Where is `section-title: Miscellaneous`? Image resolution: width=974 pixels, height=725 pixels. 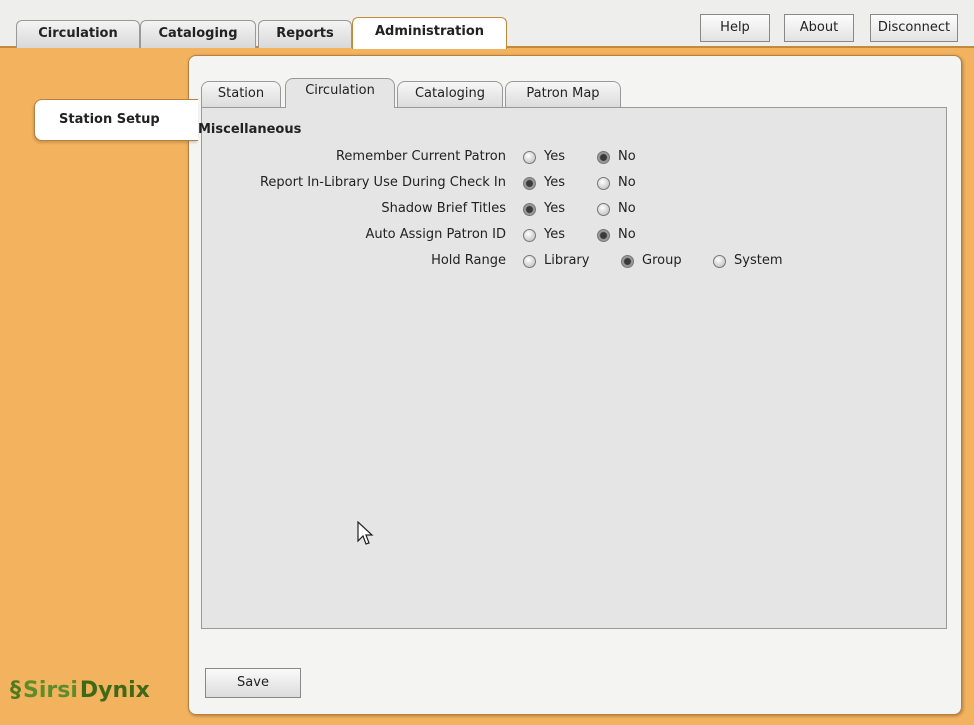 section-title: Miscellaneous is located at coordinates (250, 129).